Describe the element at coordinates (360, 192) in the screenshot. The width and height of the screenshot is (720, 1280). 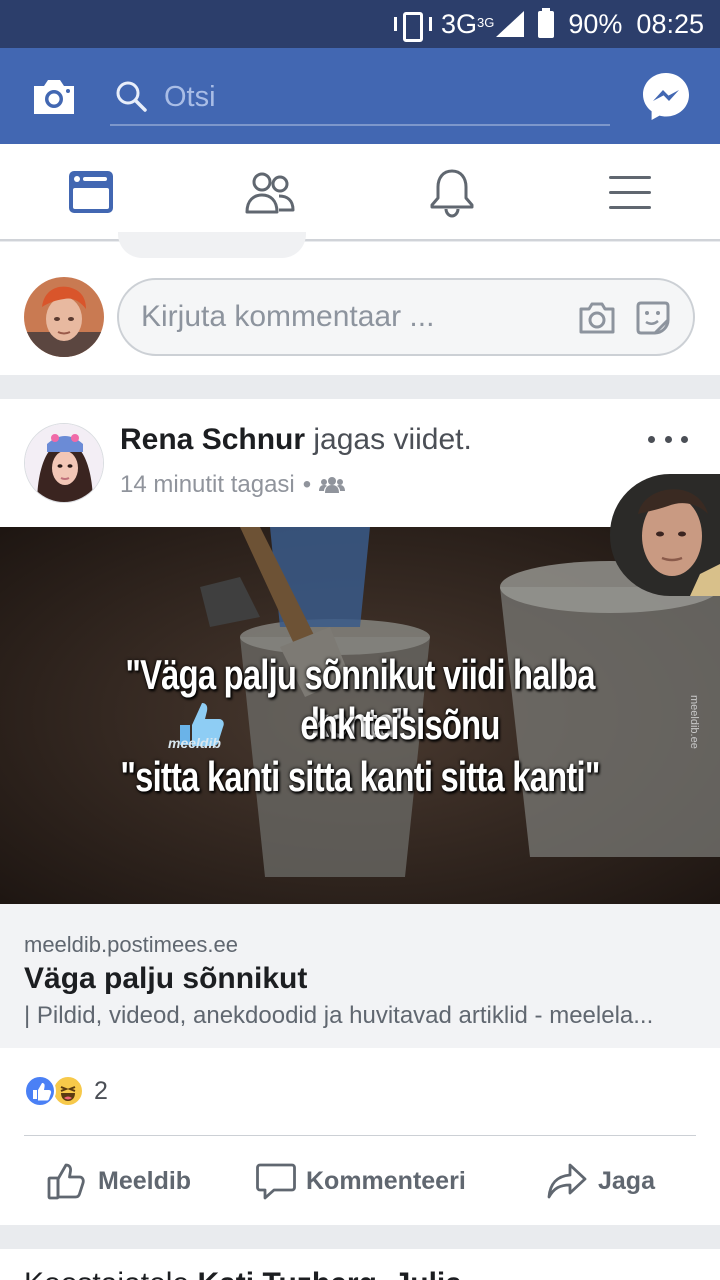
I see `nav-bar` at that location.